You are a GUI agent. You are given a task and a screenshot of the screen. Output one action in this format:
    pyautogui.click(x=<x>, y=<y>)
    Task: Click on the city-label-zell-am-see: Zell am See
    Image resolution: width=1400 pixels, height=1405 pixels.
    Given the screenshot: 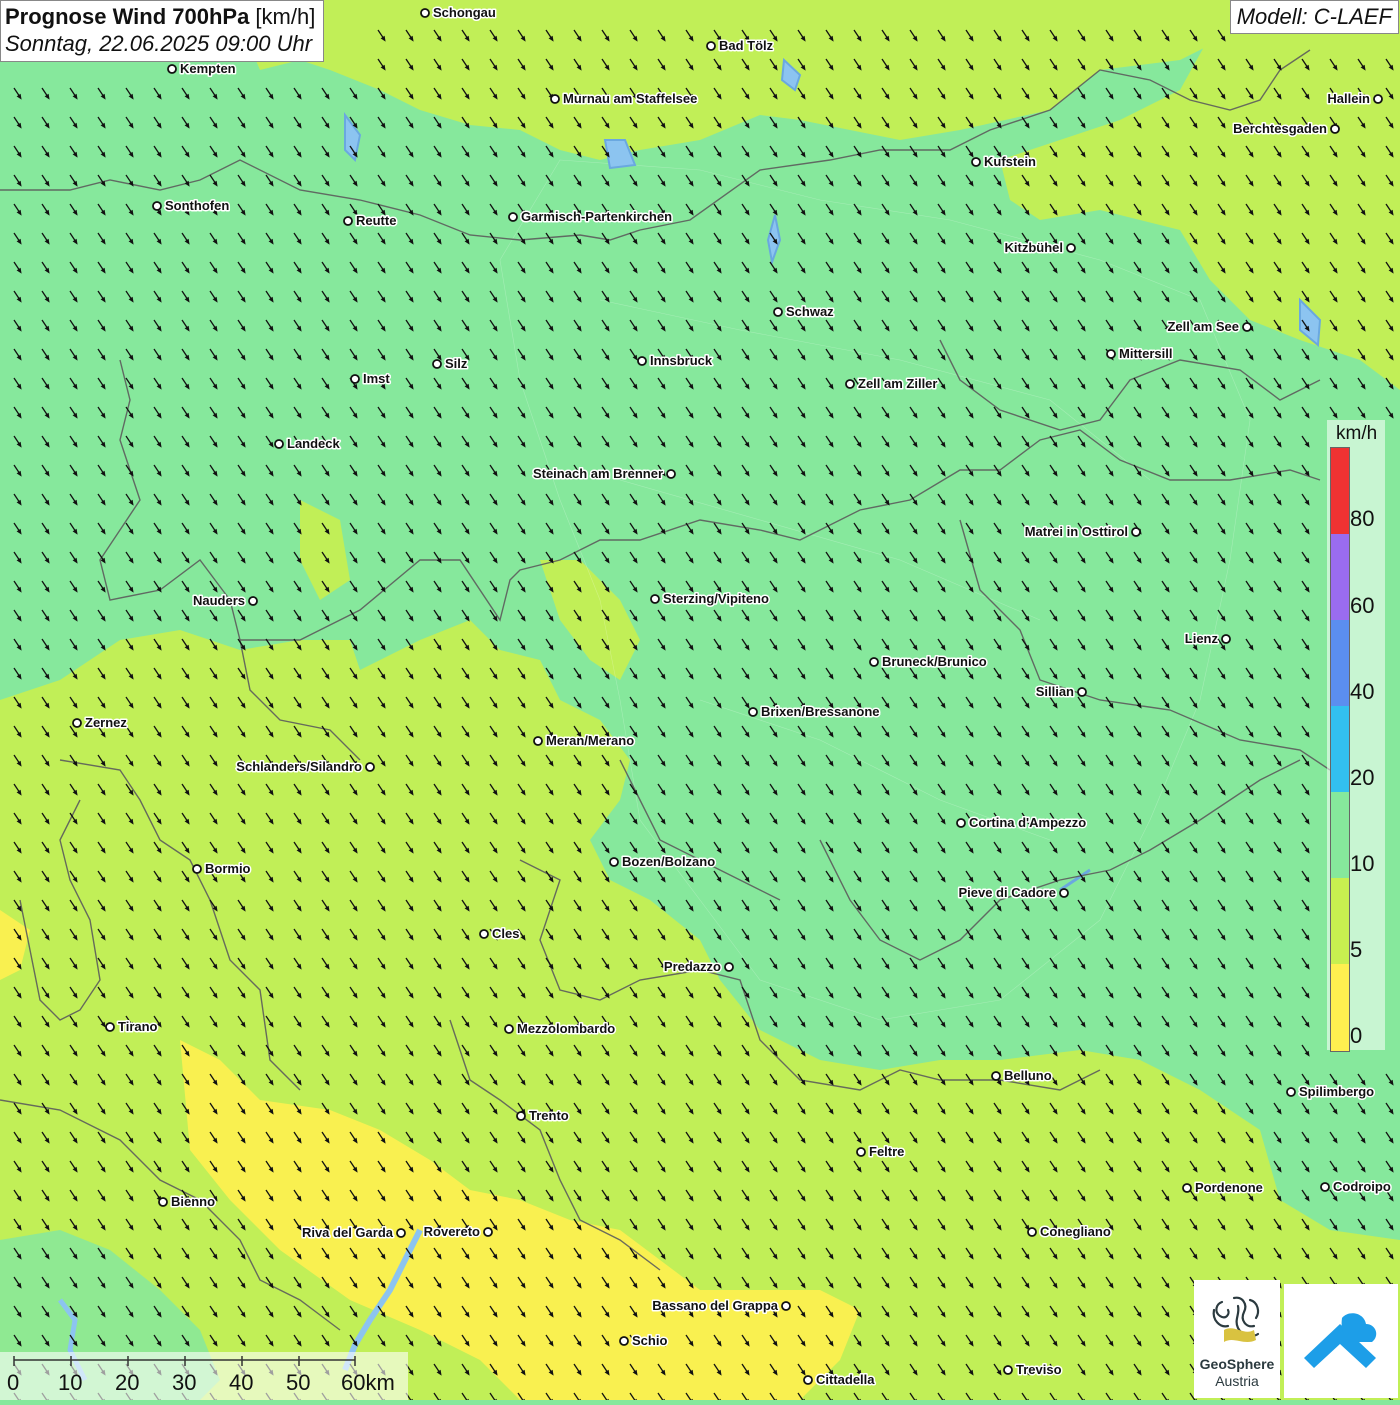 What is the action you would take?
    pyautogui.click(x=1203, y=326)
    